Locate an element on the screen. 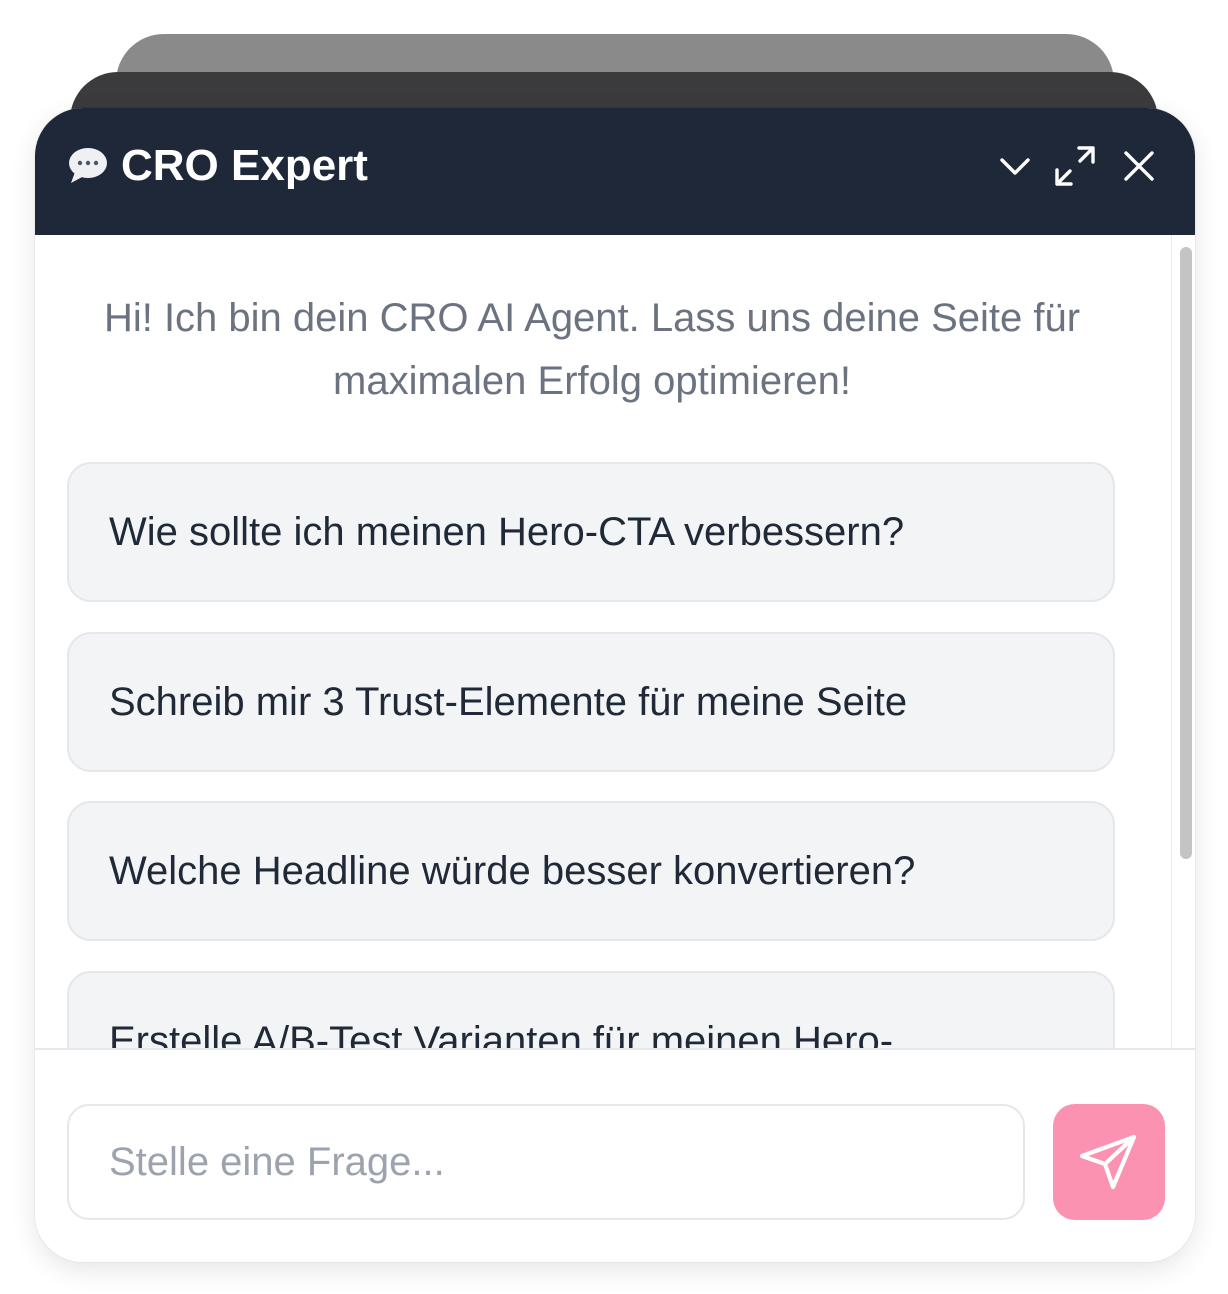 This screenshot has height=1294, width=1228. send-button is located at coordinates (1109, 1162).